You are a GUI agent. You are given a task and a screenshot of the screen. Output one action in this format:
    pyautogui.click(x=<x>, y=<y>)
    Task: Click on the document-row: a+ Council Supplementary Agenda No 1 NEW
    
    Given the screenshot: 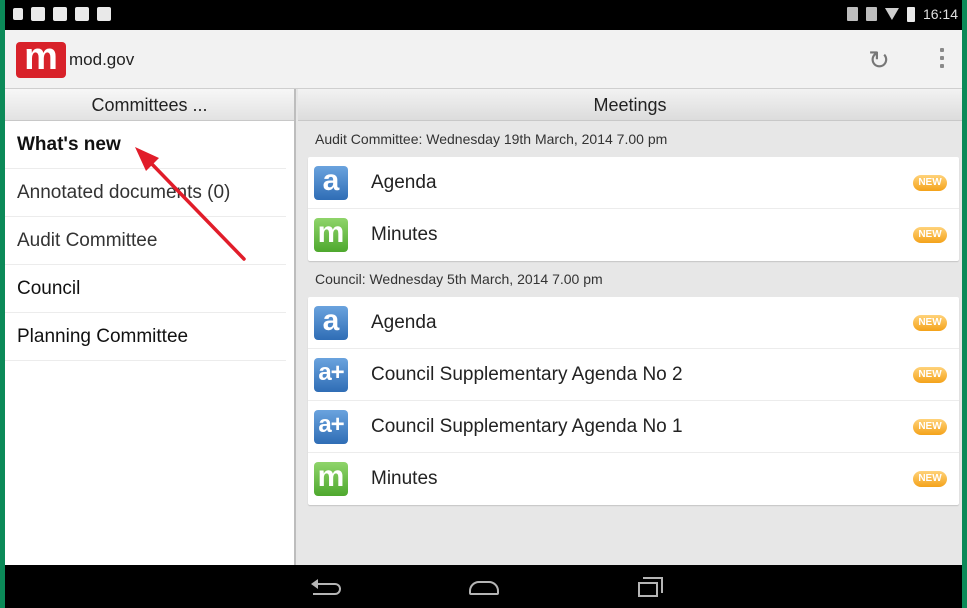 What is the action you would take?
    pyautogui.click(x=633, y=427)
    